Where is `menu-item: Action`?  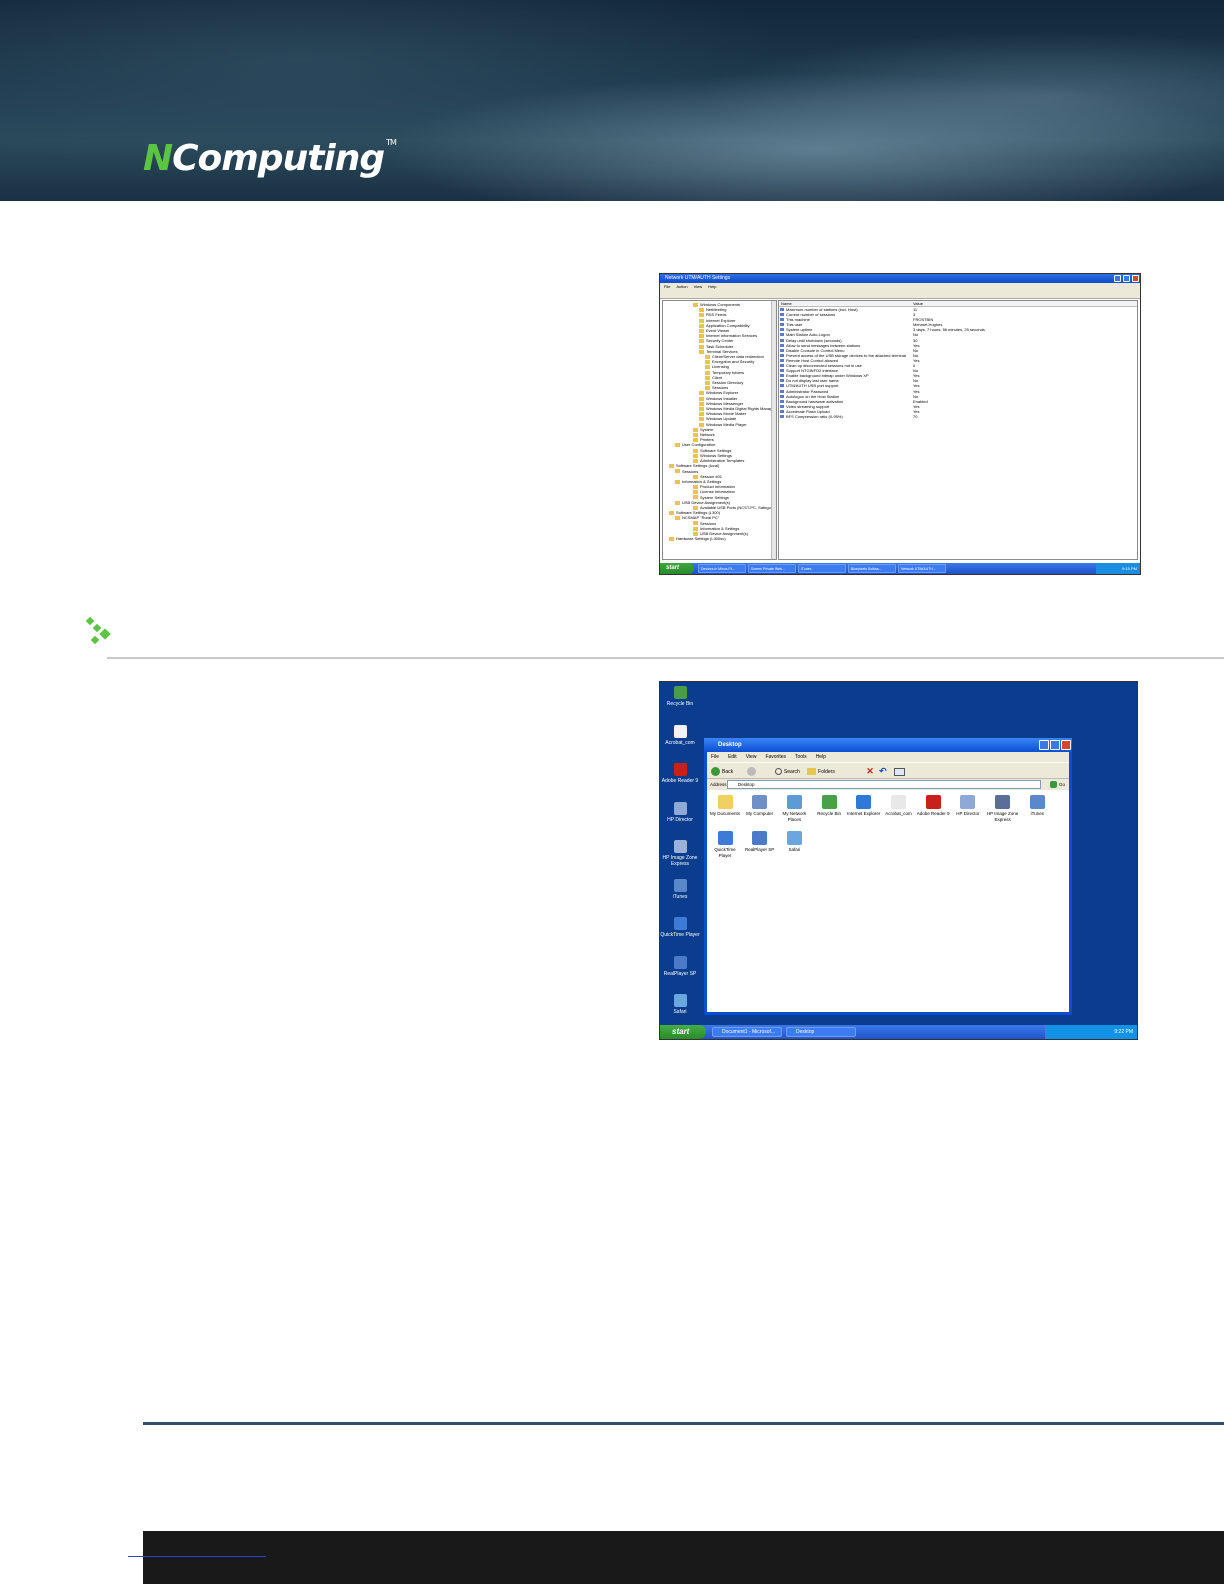
menu-item: Action is located at coordinates (681, 286).